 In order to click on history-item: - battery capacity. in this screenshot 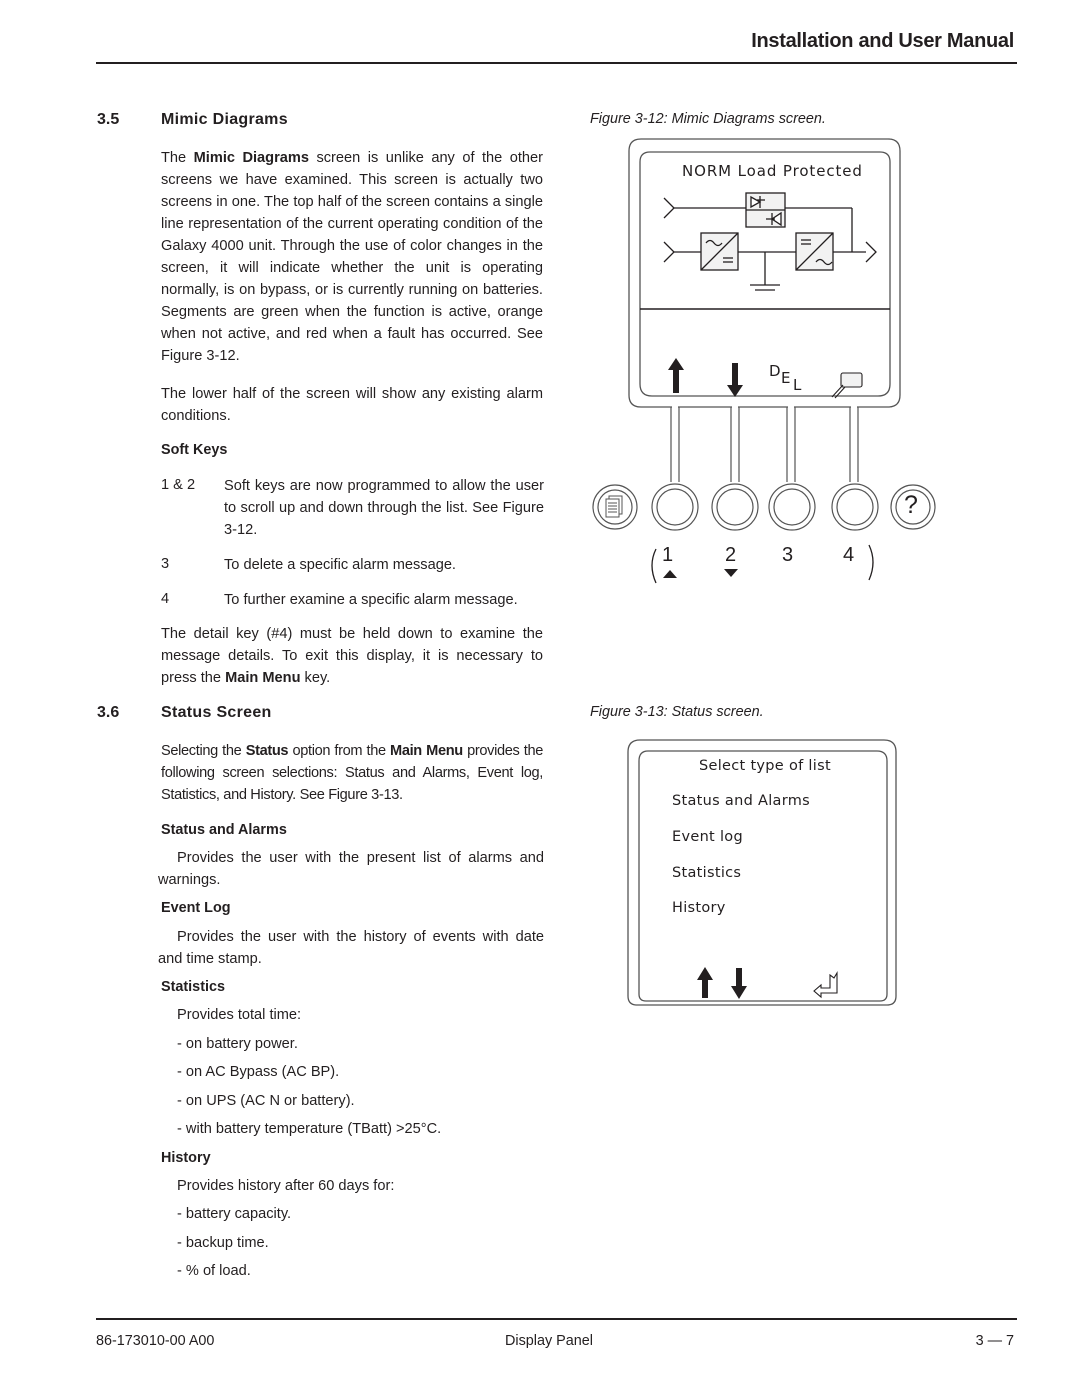, I will do `click(234, 1214)`.